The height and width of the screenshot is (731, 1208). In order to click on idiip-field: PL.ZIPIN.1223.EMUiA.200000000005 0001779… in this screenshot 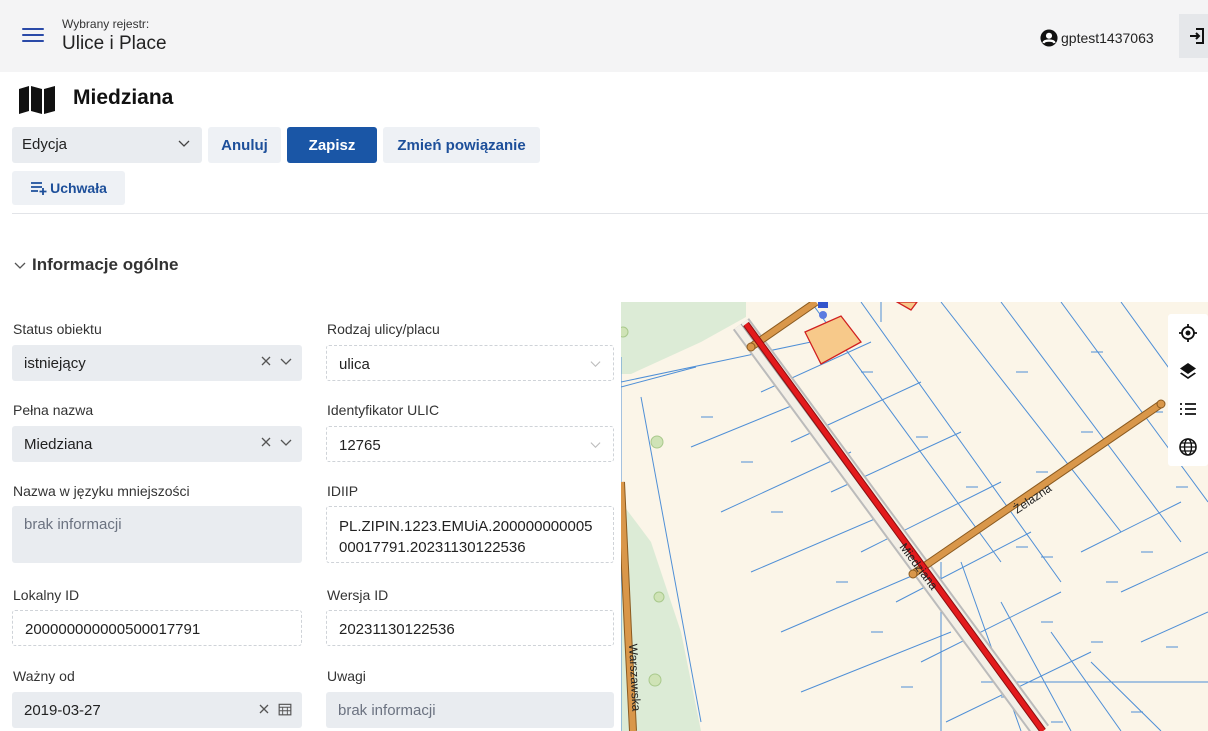, I will do `click(470, 534)`.